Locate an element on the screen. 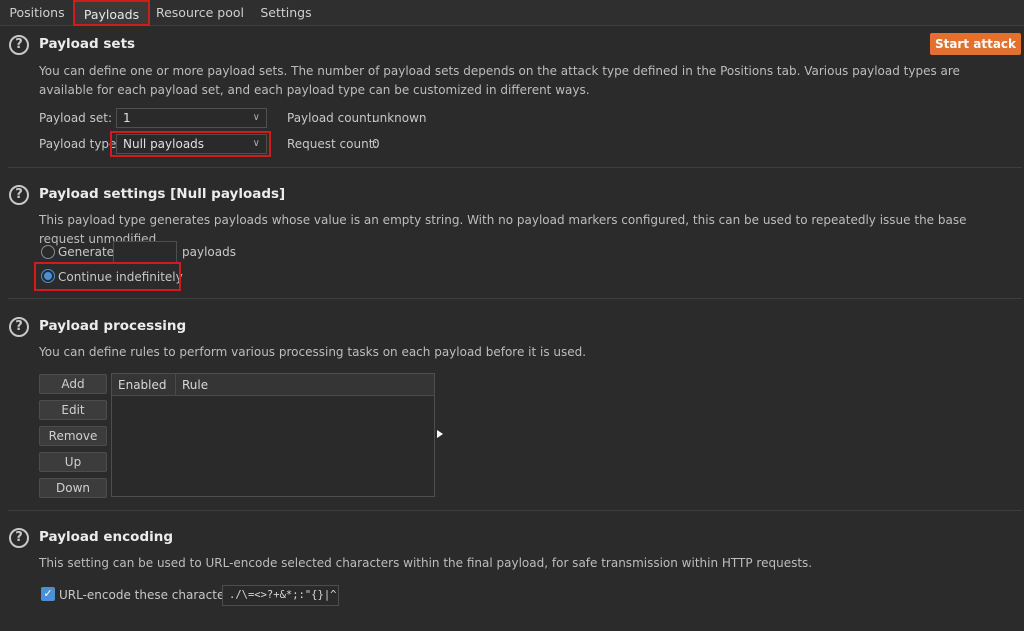 The height and width of the screenshot is (631, 1024). tab-resource-pool: Resource pool is located at coordinates (200, 13).